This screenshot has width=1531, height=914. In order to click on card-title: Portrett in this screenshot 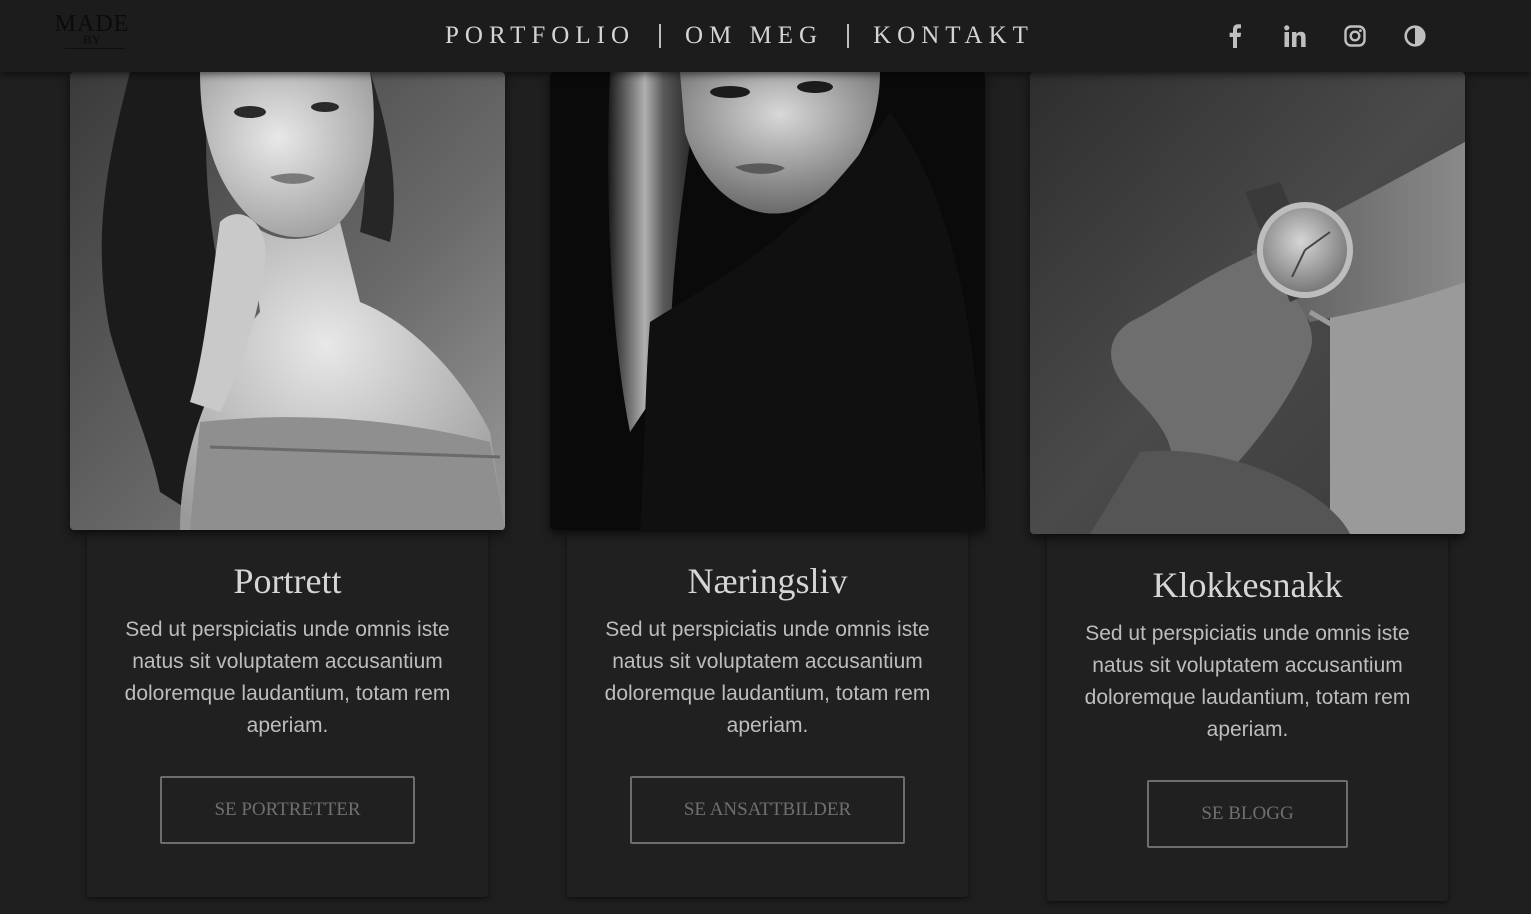, I will do `click(287, 581)`.